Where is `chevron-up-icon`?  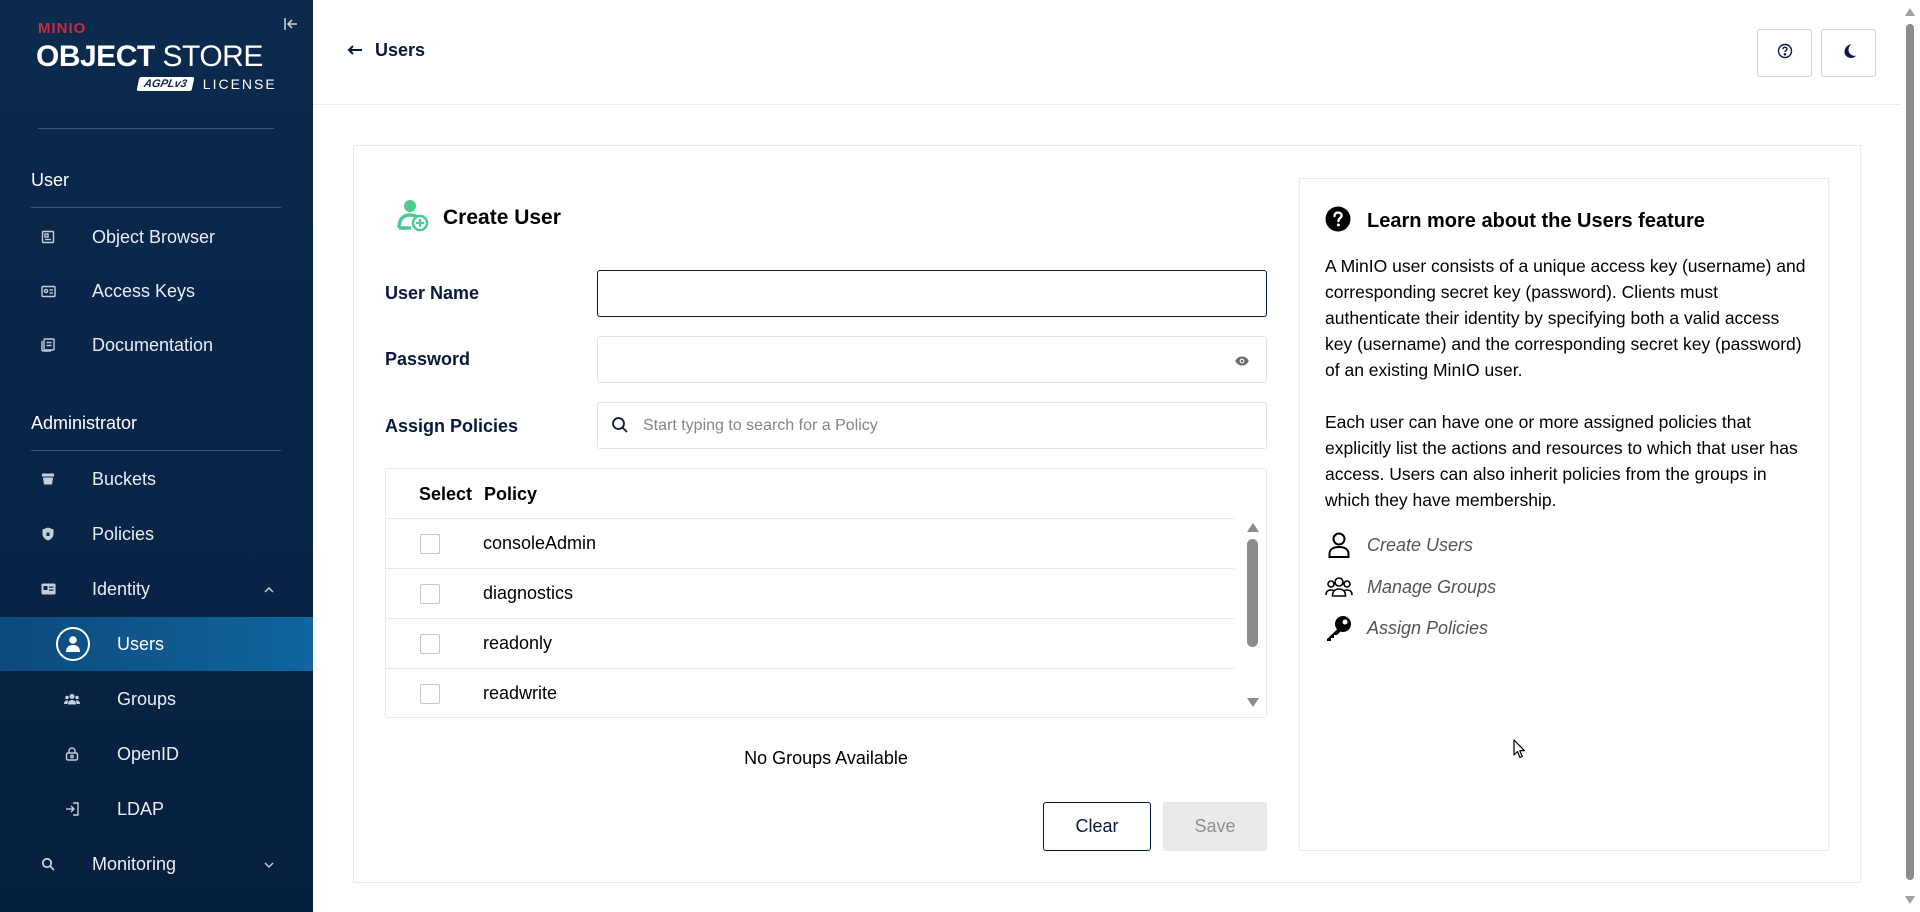
chevron-up-icon is located at coordinates (269, 589).